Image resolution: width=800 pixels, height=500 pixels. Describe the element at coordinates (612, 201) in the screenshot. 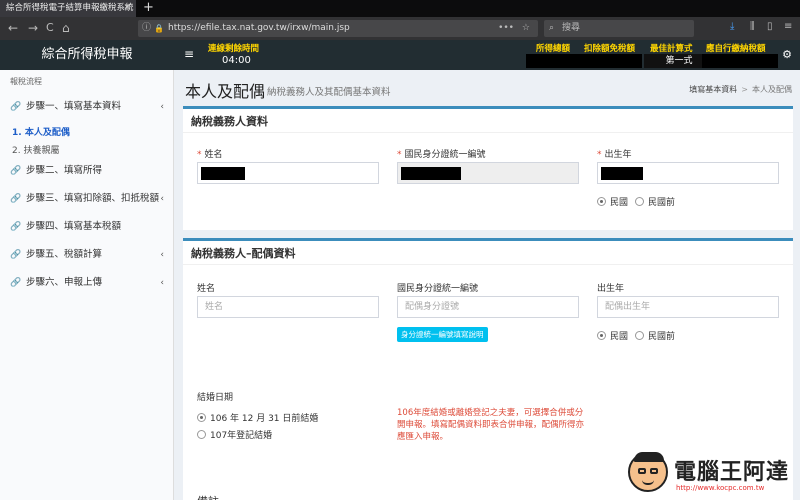

I see `taxpayer-era-option: 民國` at that location.